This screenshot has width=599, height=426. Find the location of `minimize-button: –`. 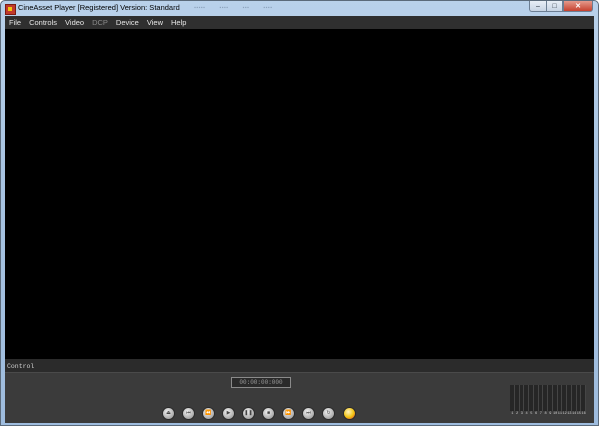

minimize-button: – is located at coordinates (537, 6).